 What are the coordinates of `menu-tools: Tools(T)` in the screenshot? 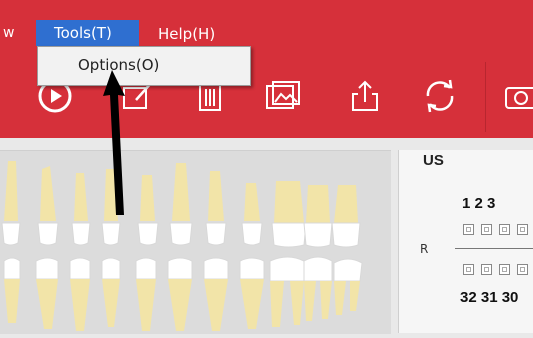 It's located at (87, 33).